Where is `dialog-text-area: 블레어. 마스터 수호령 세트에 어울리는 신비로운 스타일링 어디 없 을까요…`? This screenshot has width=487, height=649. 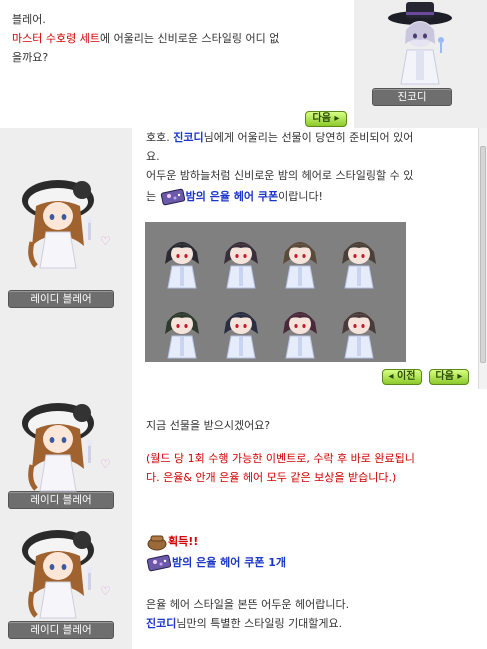 dialog-text-area: 블레어. 마스터 수호령 세트에 어울리는 신비로운 스타일링 어디 없 을까요… is located at coordinates (177, 64).